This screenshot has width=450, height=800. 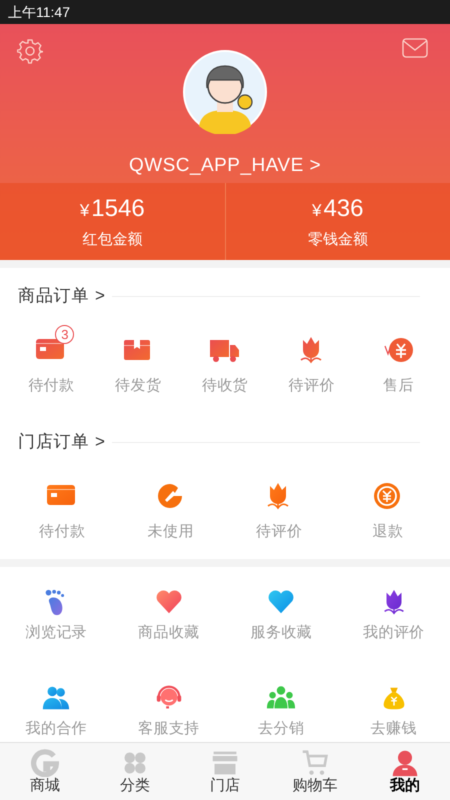 What do you see at coordinates (39, 12) in the screenshot?
I see `status-time: 上午11:47` at bounding box center [39, 12].